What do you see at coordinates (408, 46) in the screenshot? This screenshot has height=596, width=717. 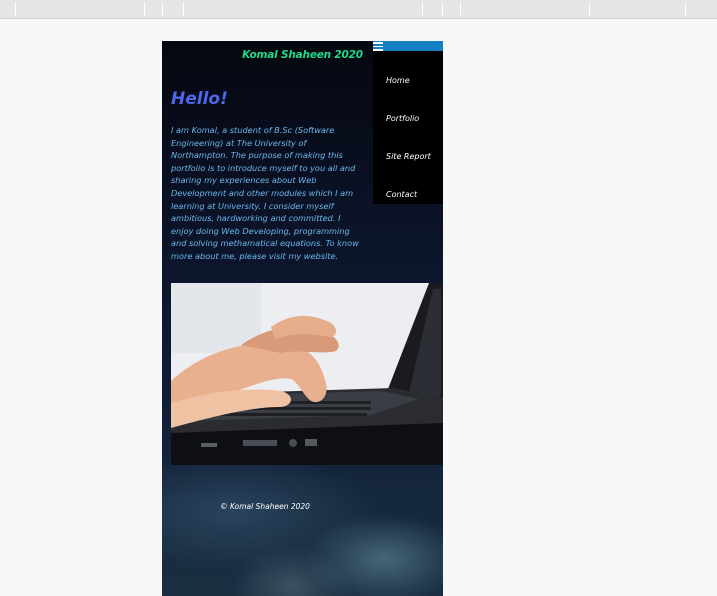 I see `menu-toggle-button` at bounding box center [408, 46].